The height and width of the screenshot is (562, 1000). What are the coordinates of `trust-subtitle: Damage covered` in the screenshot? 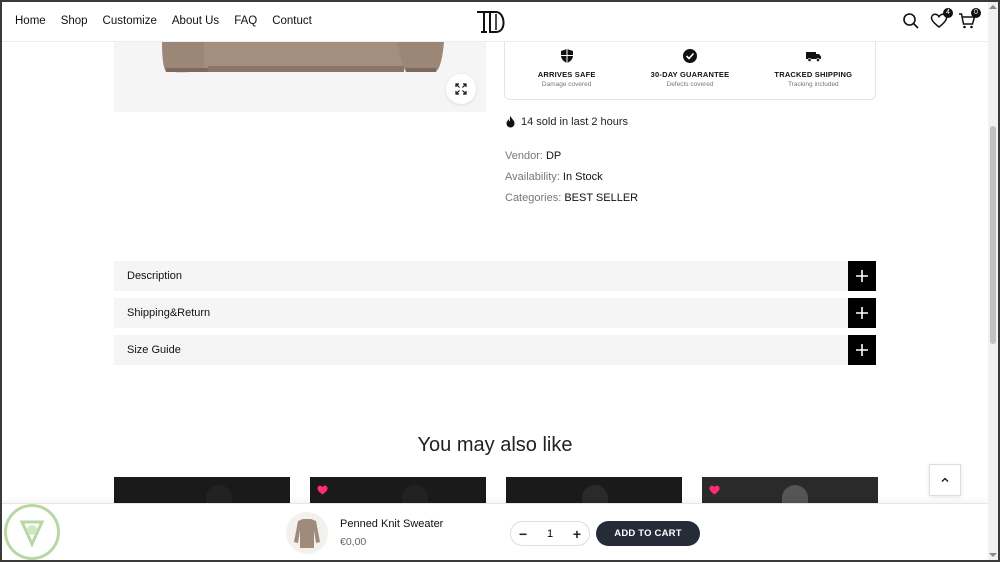 It's located at (566, 84).